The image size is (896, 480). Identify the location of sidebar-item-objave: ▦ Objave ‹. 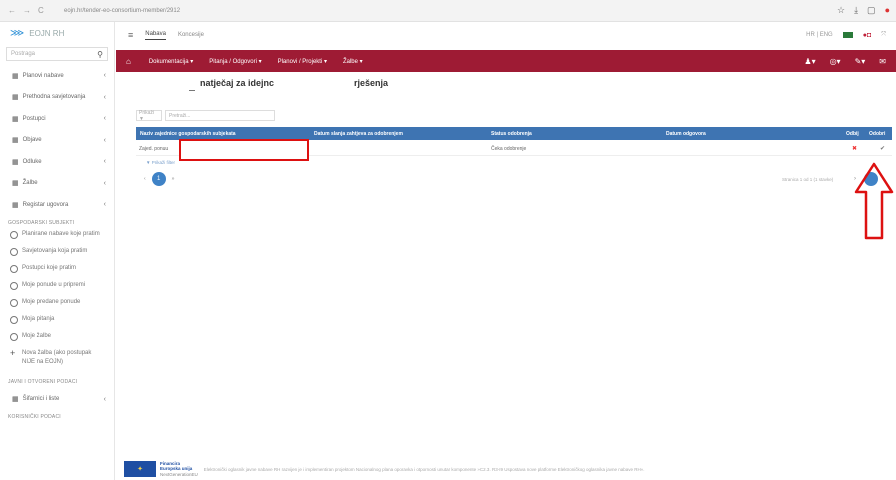
(57, 141).